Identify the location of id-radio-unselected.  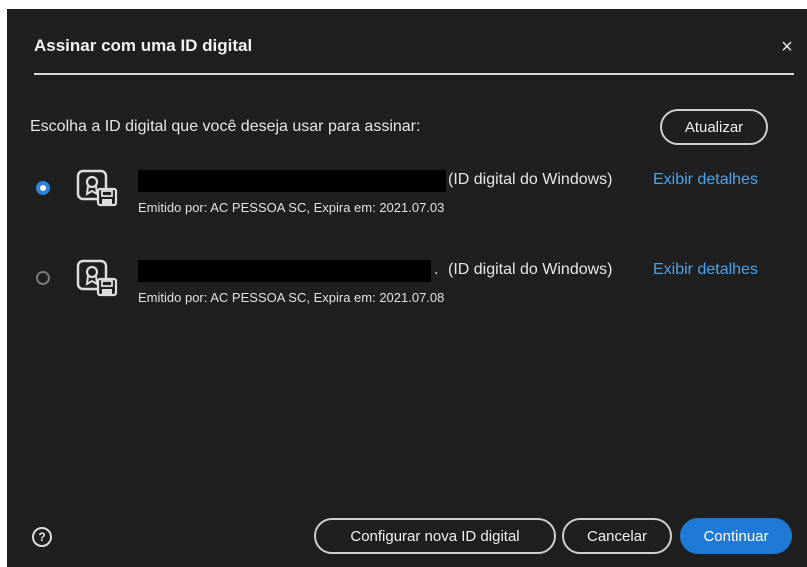
(43, 278).